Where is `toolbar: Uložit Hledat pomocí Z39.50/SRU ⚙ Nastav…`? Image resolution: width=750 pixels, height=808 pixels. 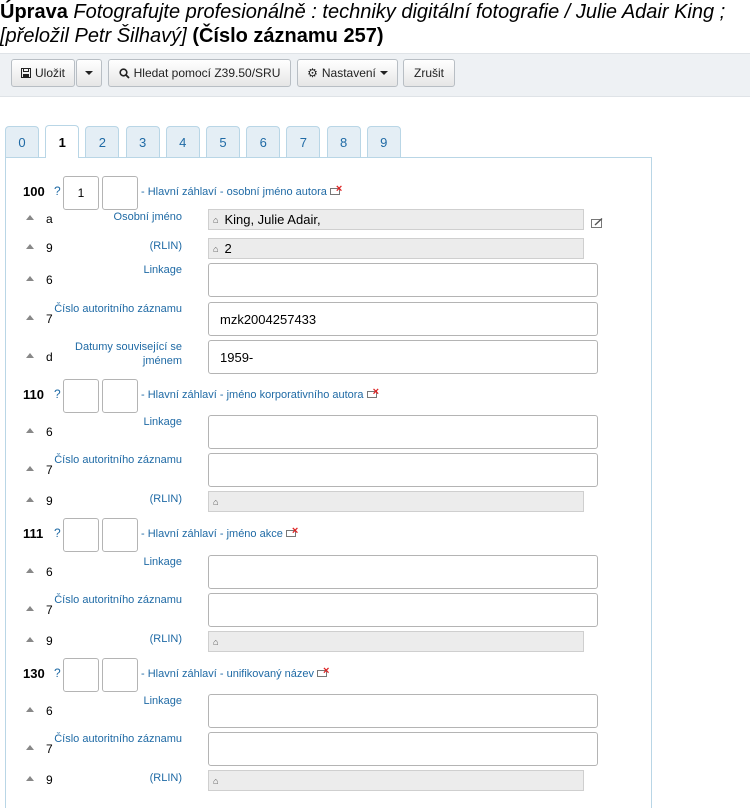
toolbar: Uložit Hledat pomocí Z39.50/SRU ⚙ Nastav… is located at coordinates (375, 75).